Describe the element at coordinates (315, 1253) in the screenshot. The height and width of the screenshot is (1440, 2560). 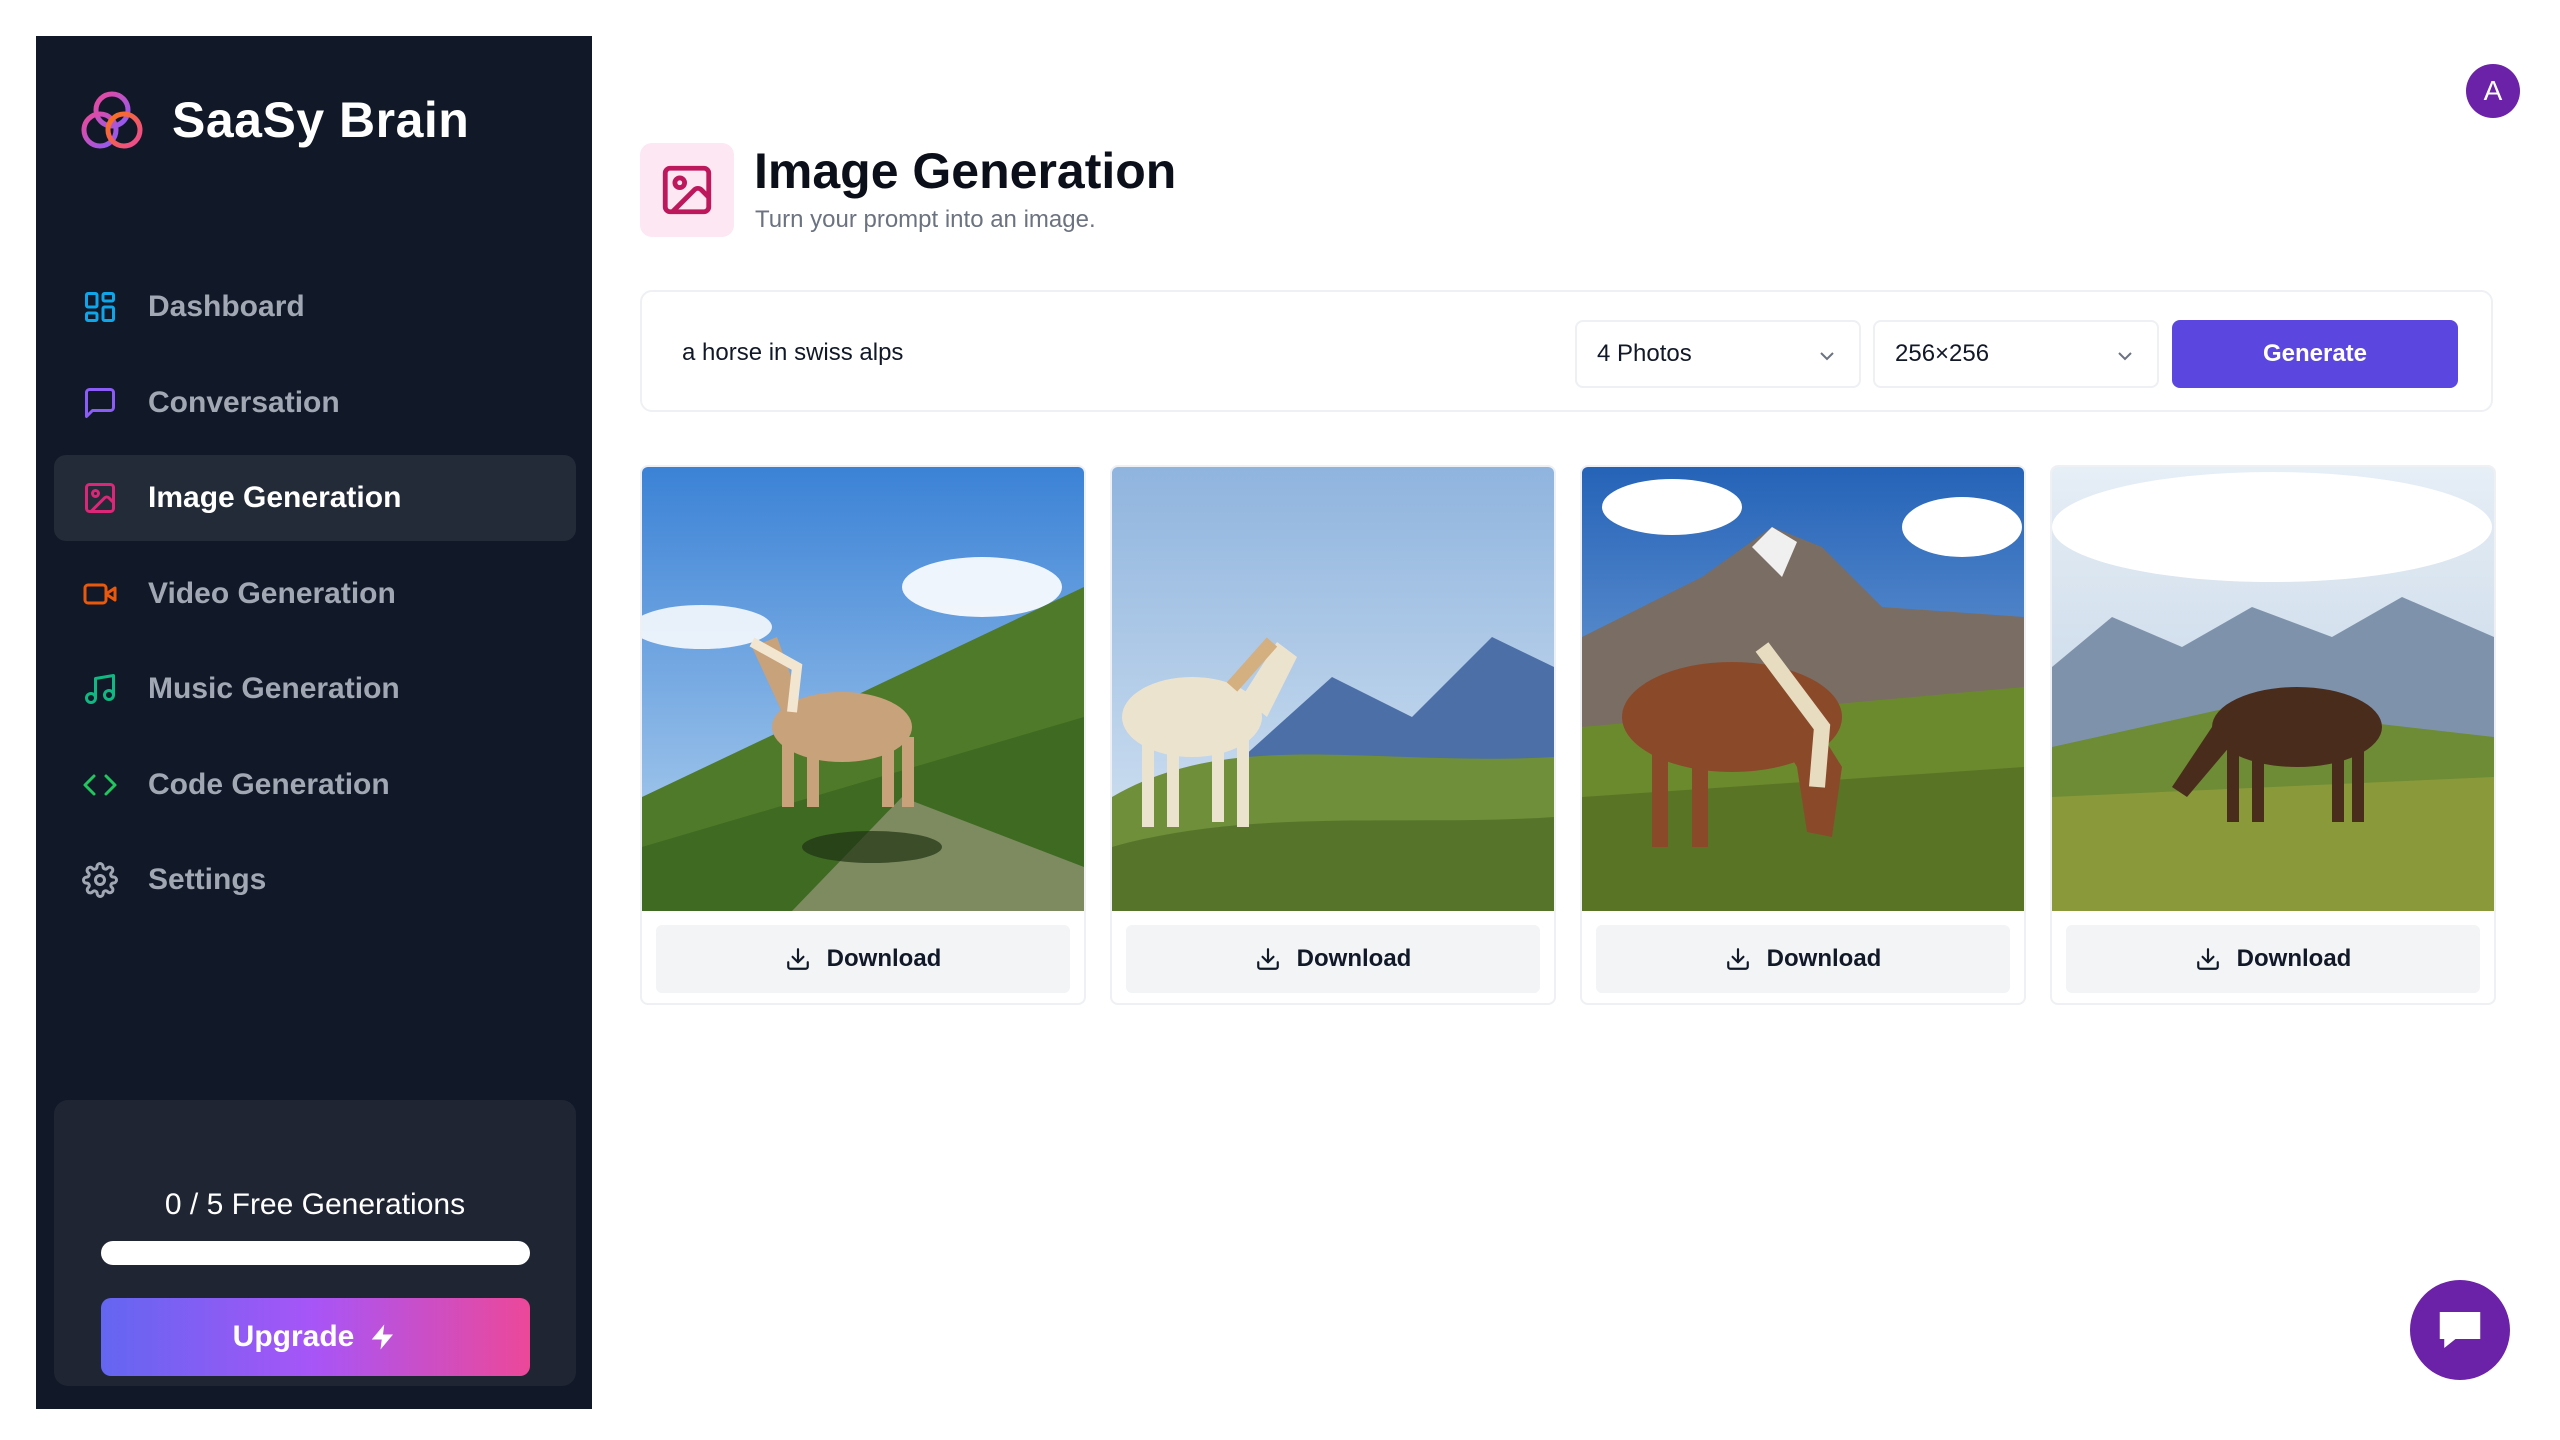
I see `free-generations-progress` at that location.